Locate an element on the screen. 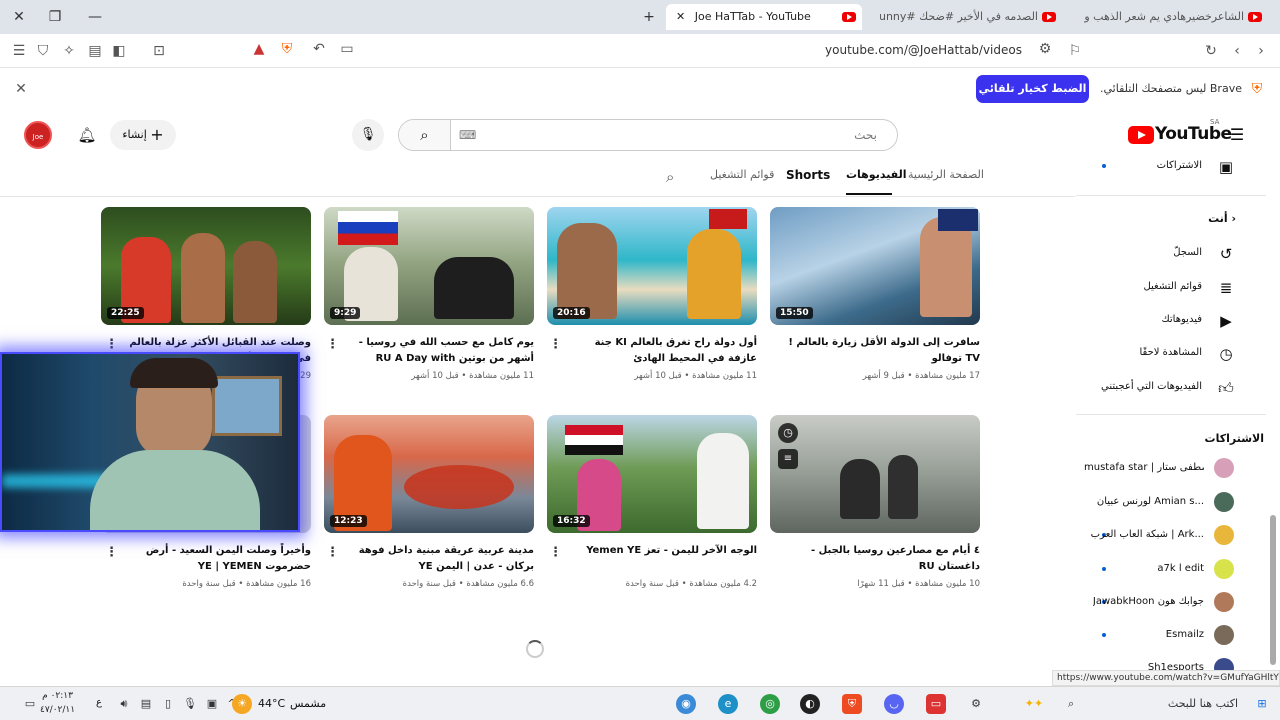 The height and width of the screenshot is (720, 1280). screenshot-icon: ⊡ is located at coordinates (159, 51).